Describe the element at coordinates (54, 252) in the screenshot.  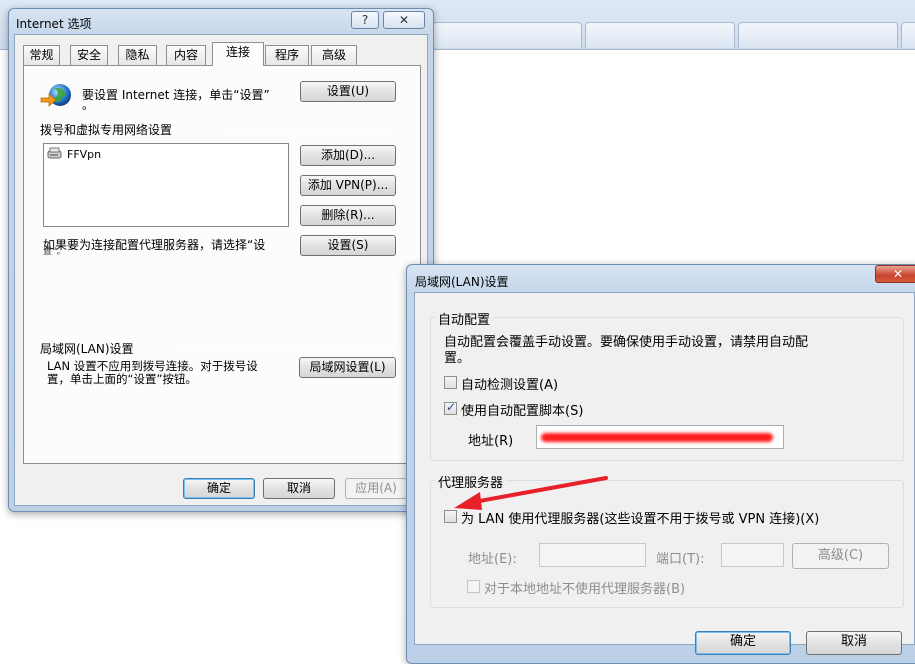
I see `proxy-description-cont: 置”。` at that location.